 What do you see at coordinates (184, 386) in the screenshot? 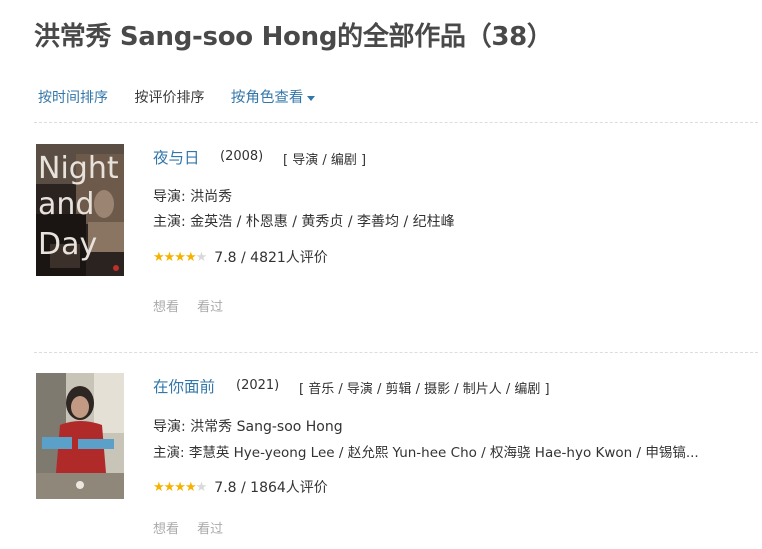
I see `movie-title-link: 在你面前` at bounding box center [184, 386].